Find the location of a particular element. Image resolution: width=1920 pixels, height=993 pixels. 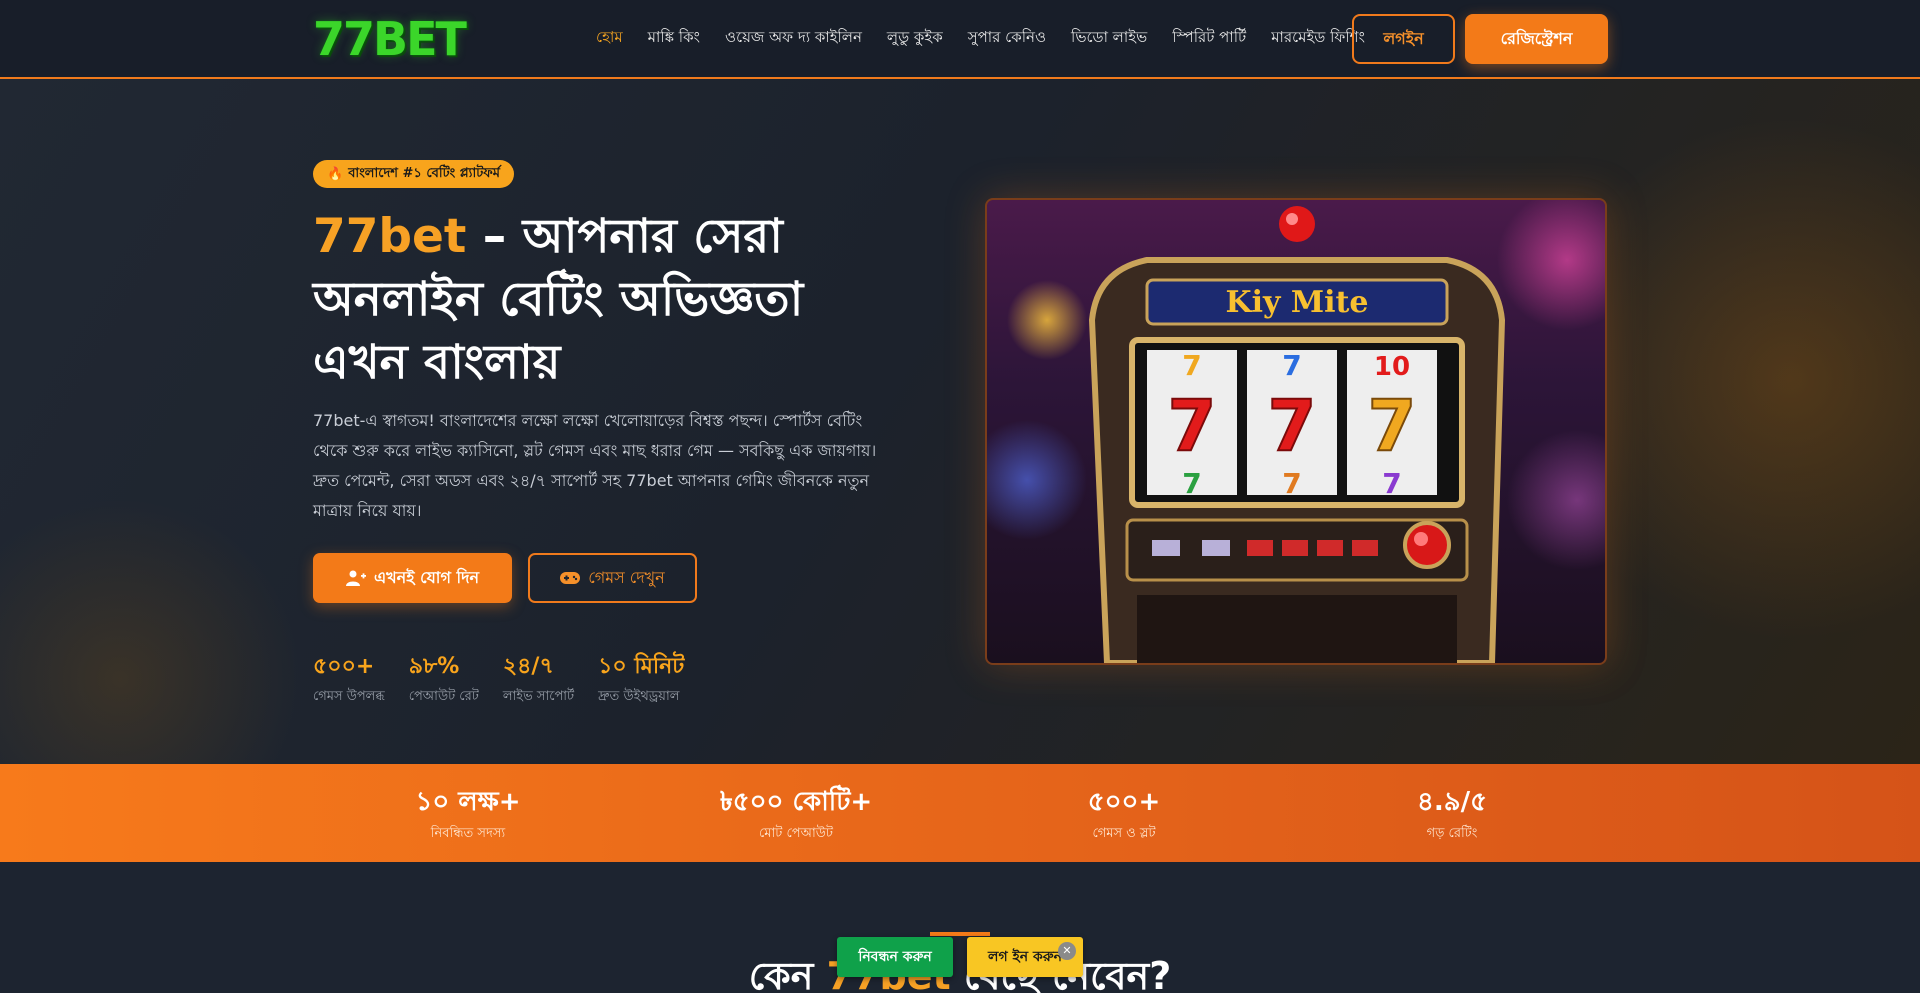

view-games-button: গেমস দেখুন is located at coordinates (612, 578).